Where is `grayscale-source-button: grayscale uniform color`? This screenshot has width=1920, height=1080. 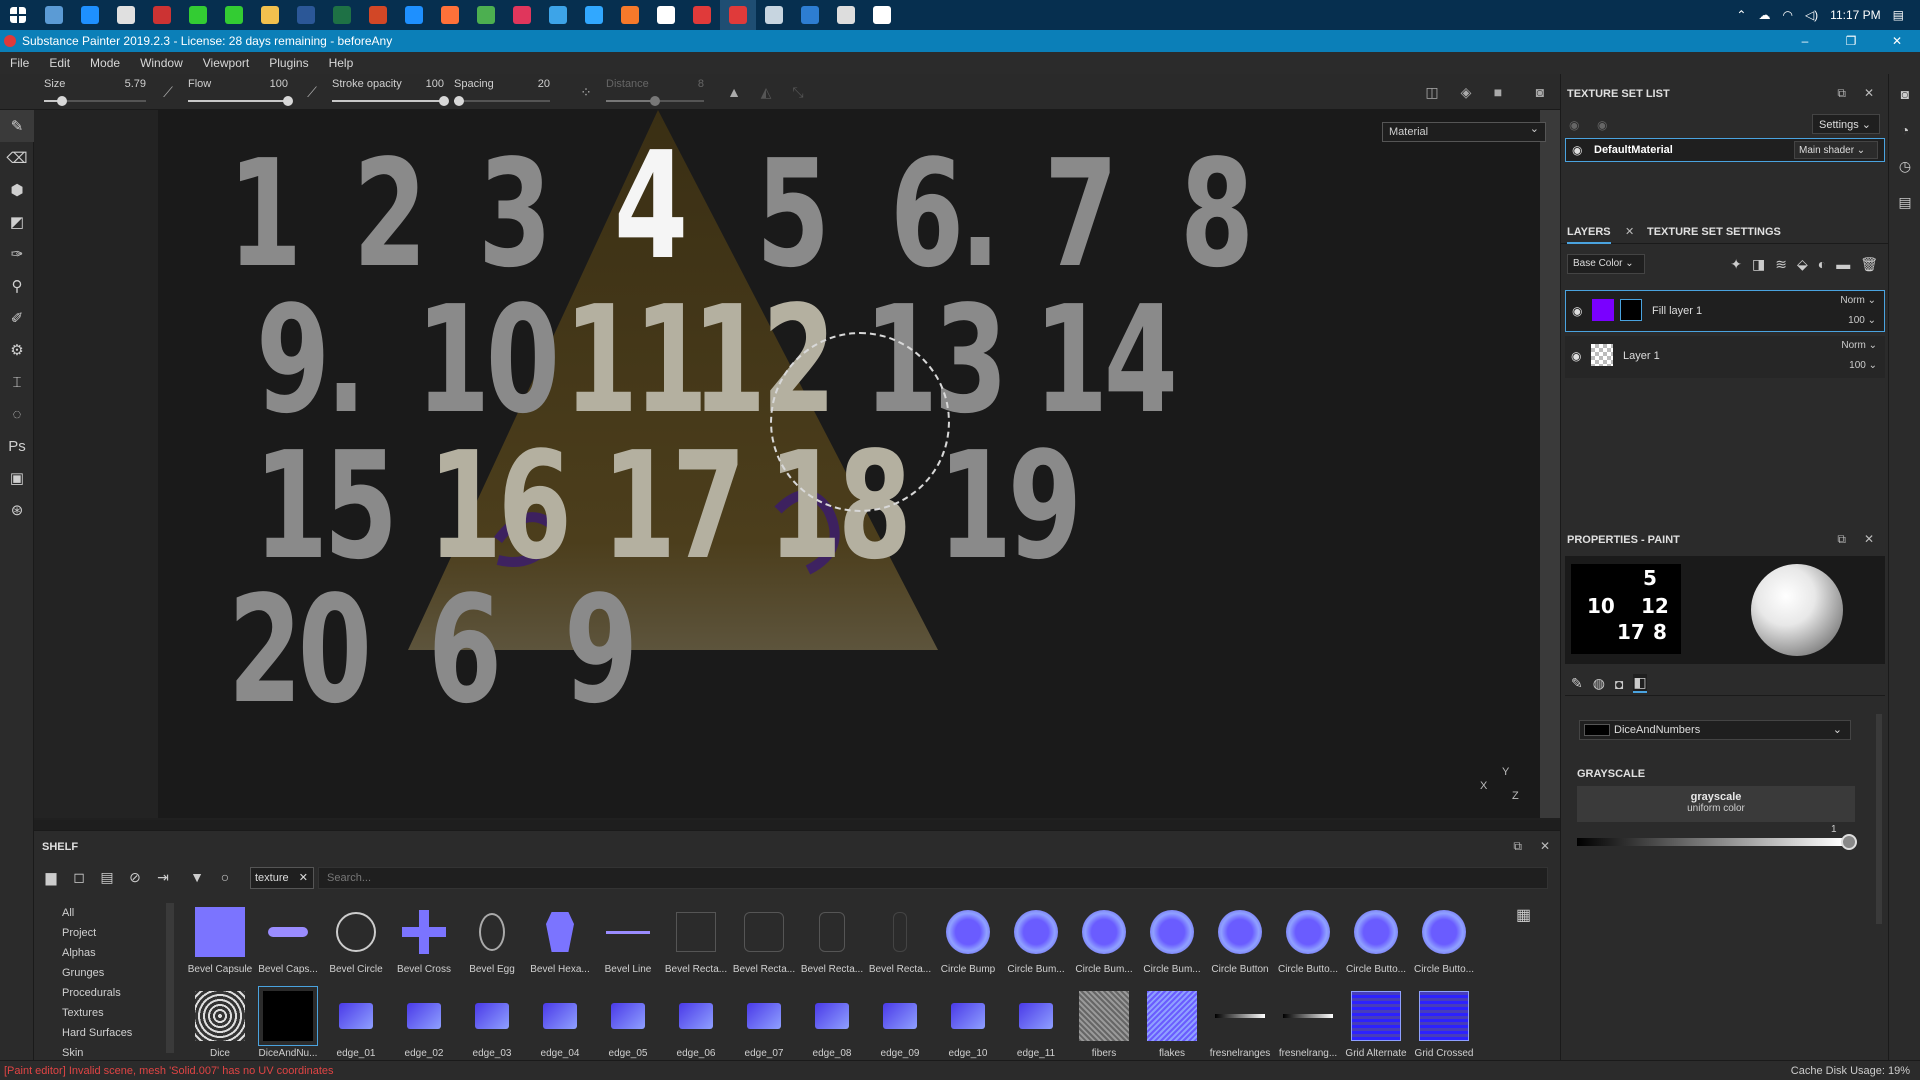
grayscale-source-button: grayscale uniform color is located at coordinates (1716, 804).